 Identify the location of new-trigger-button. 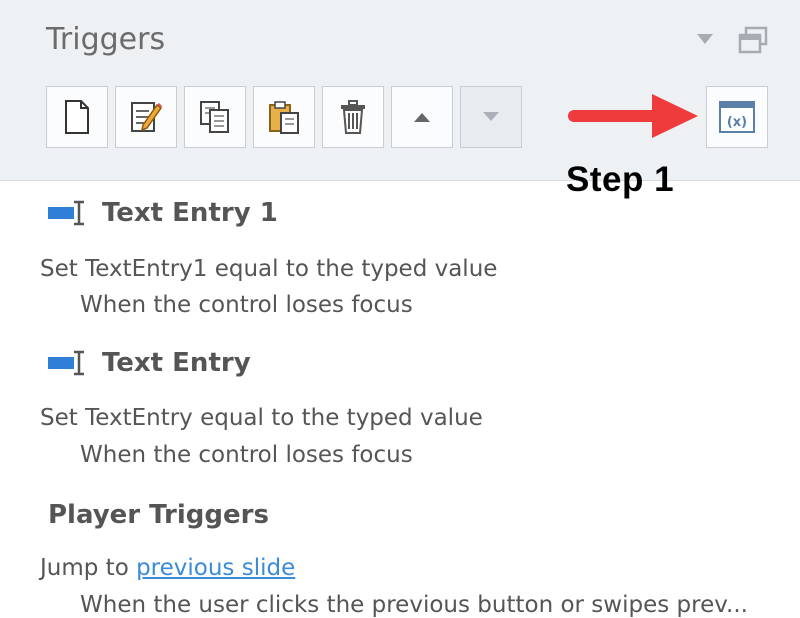
(77, 117).